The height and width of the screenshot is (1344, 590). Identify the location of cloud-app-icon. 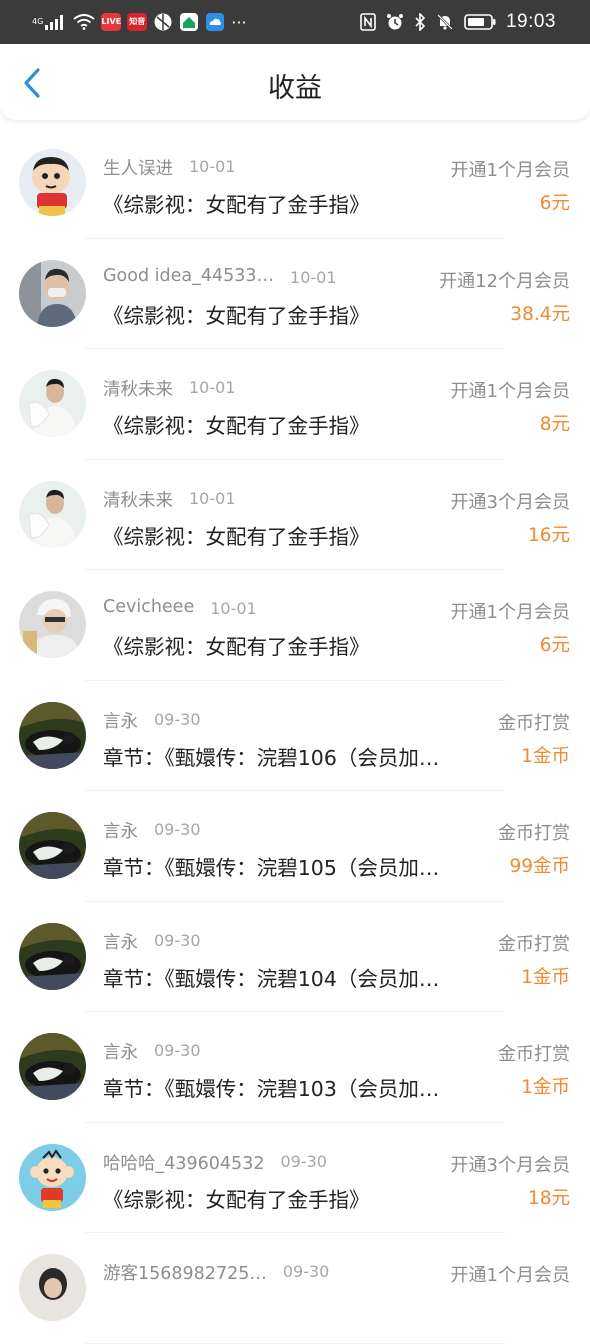
(215, 22).